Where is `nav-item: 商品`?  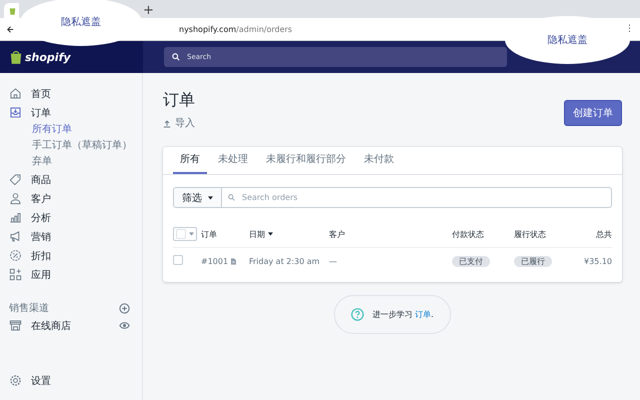
nav-item: 商品 is located at coordinates (75, 179).